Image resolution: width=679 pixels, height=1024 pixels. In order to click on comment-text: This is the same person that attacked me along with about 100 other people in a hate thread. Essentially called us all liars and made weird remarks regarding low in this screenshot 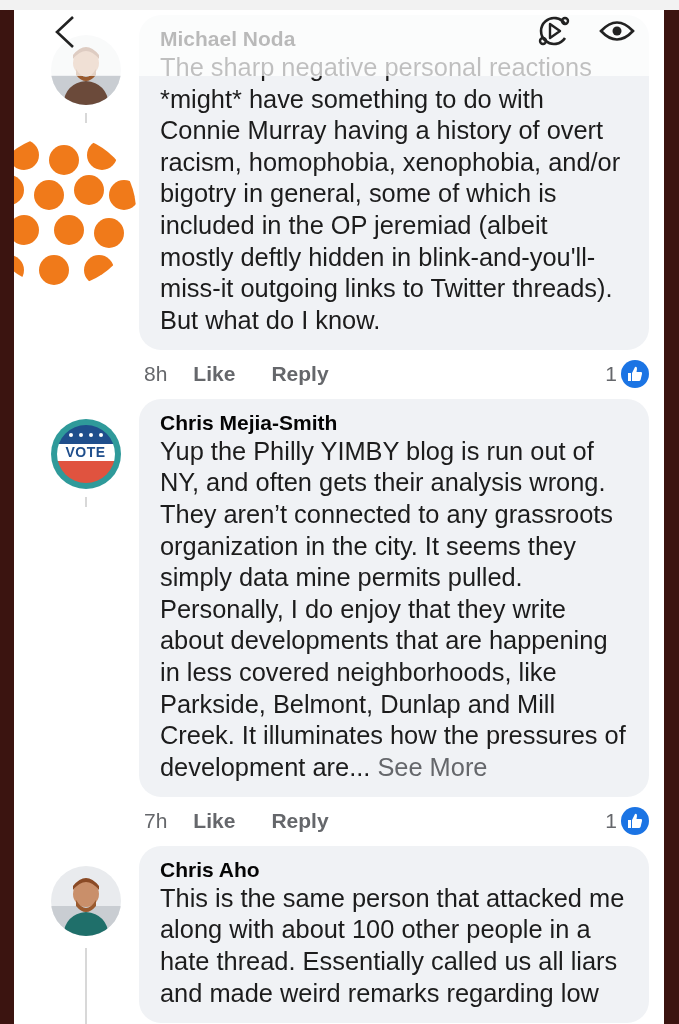, I will do `click(393, 945)`.